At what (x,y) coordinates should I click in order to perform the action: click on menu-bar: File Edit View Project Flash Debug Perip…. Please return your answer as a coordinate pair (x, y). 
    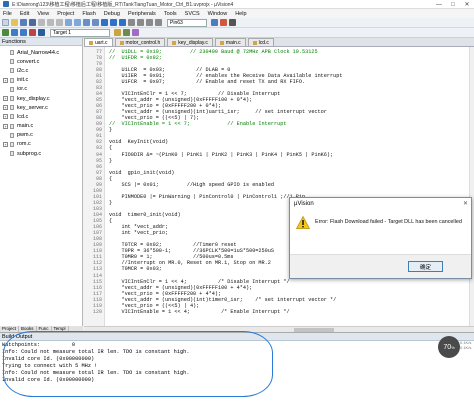
    Looking at the image, I should click on (237, 13).